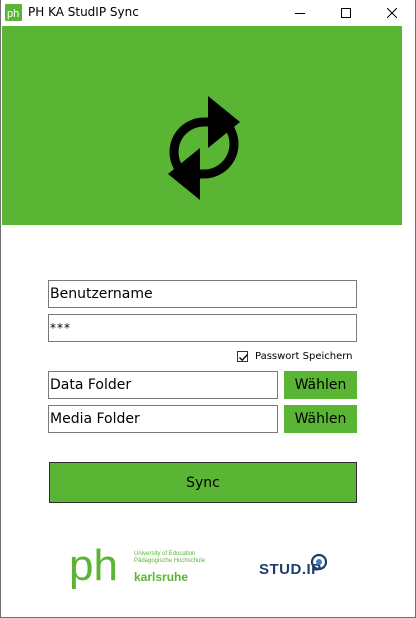 This screenshot has height=618, width=416. Describe the element at coordinates (320, 385) in the screenshot. I see `choose-data-folder-button: Wählen` at that location.